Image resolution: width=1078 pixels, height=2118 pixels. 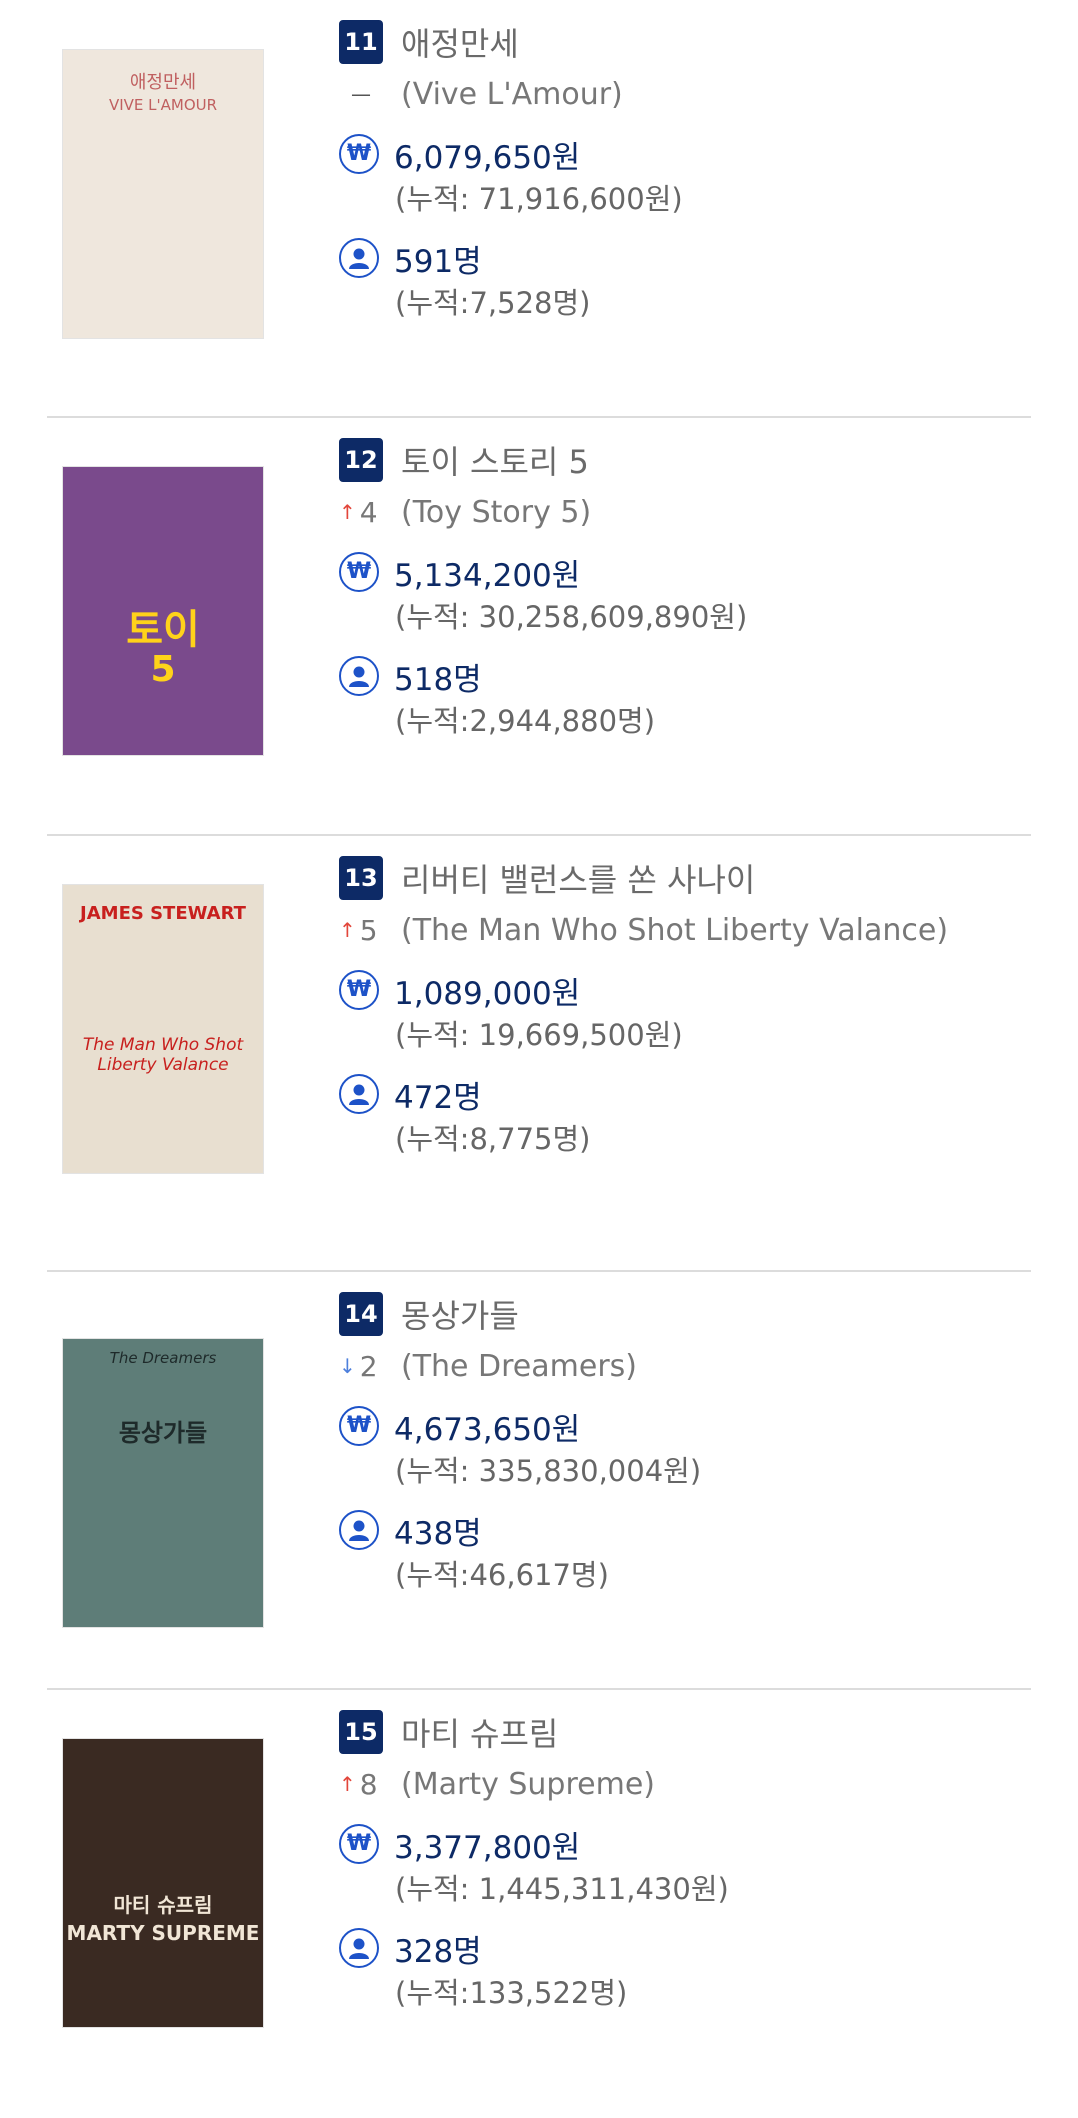 I want to click on rank-change: ↑ 4, so click(x=370, y=512).